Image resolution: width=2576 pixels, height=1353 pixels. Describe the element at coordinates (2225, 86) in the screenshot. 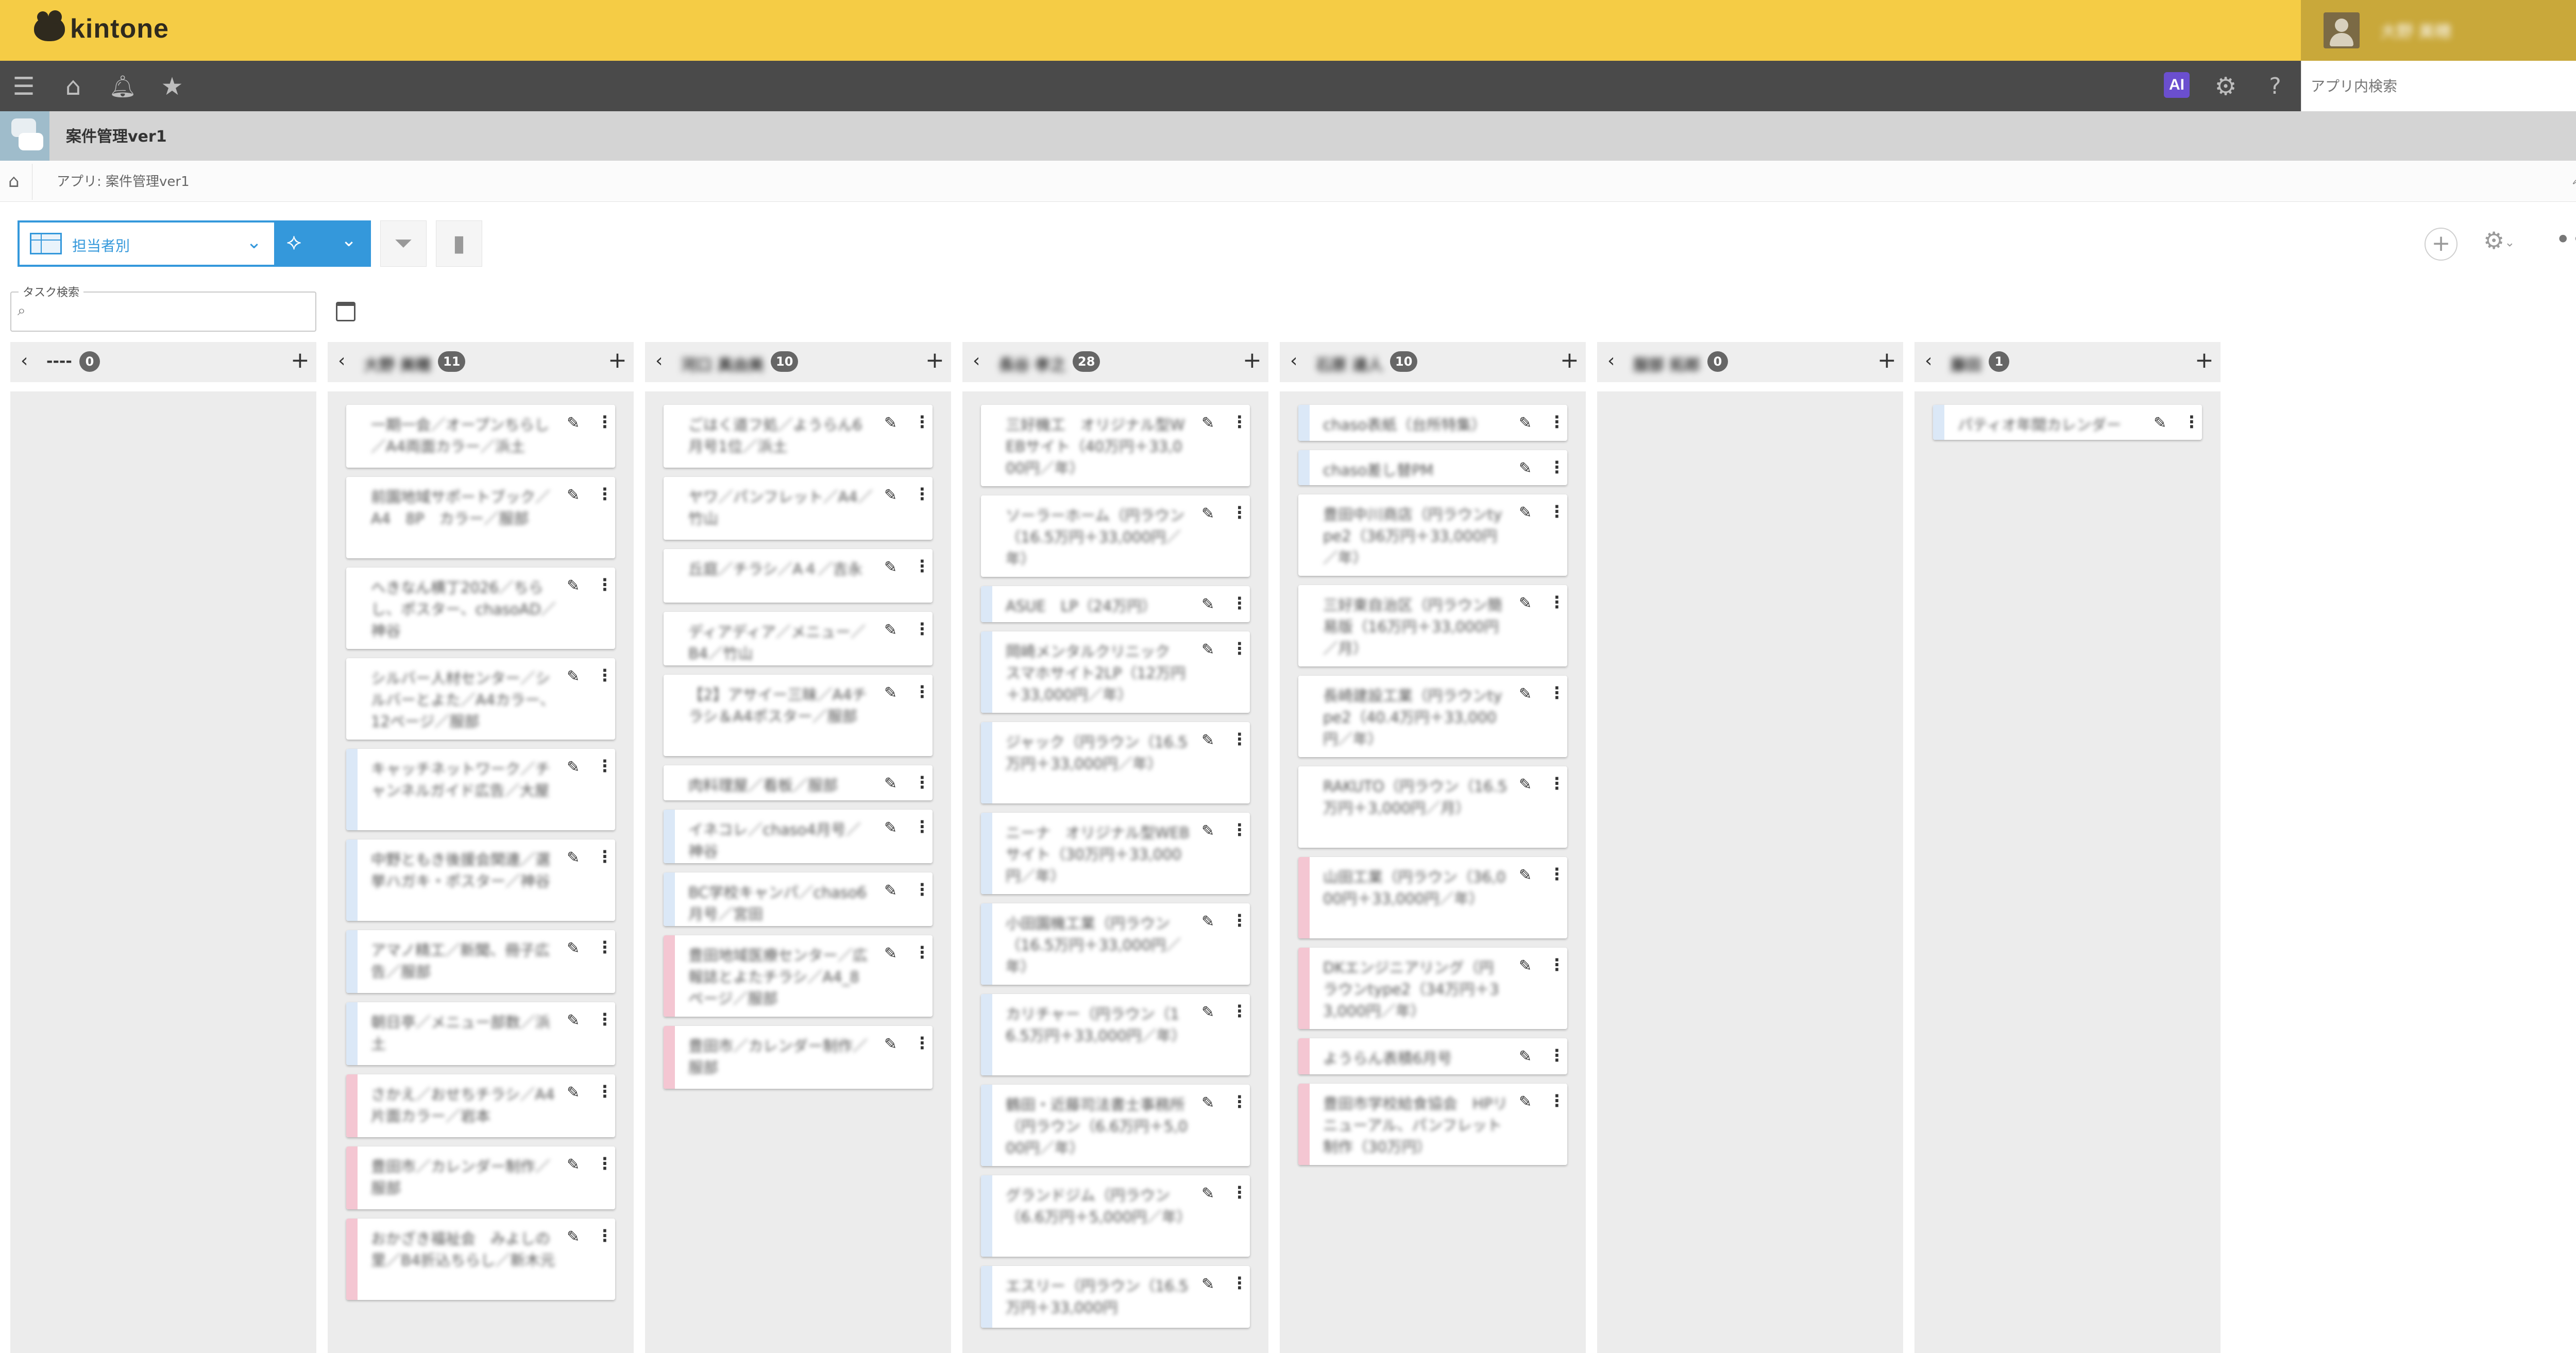

I see `gear-icon: ⚙` at that location.